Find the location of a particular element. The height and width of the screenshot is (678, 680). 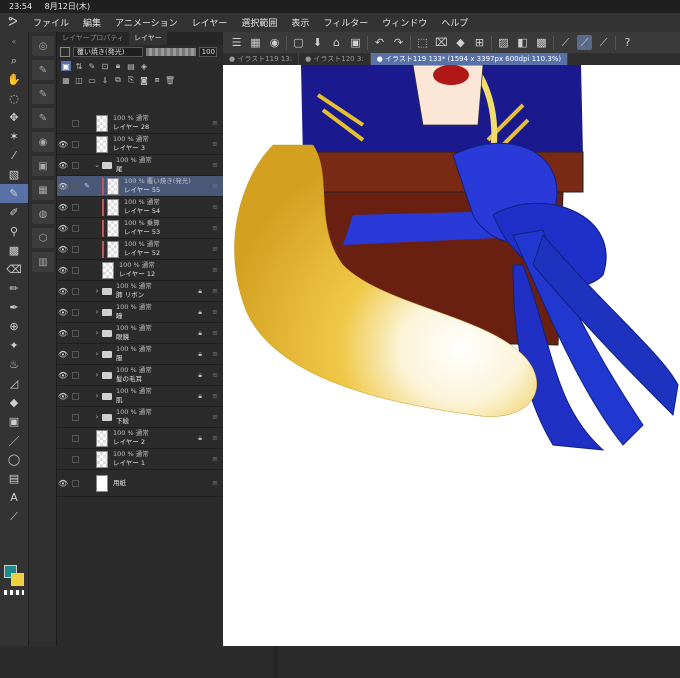

trash-icon: 🗑︎ is located at coordinates (170, 80).